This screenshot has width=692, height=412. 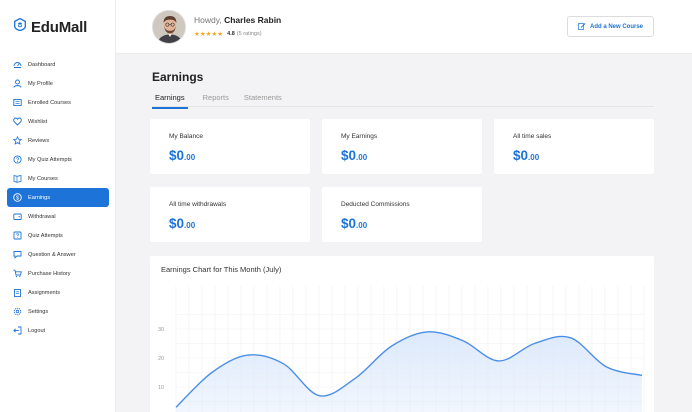 What do you see at coordinates (409, 371) in the screenshot?
I see `earnings-area` at bounding box center [409, 371].